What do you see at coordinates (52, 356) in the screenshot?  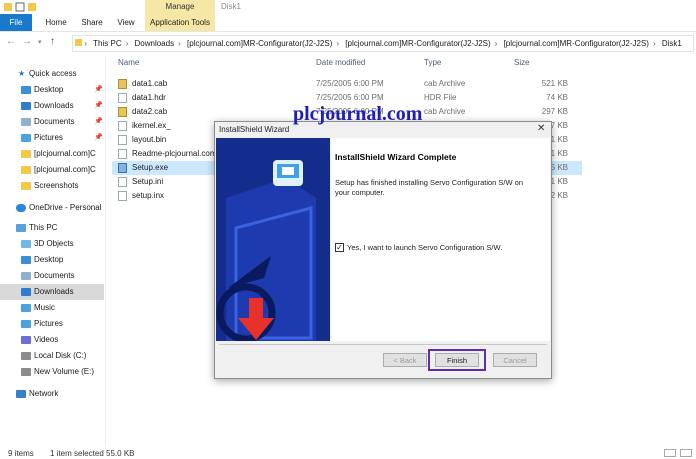 I see `sidebar-item-local-disk: Local Disk (C:)` at bounding box center [52, 356].